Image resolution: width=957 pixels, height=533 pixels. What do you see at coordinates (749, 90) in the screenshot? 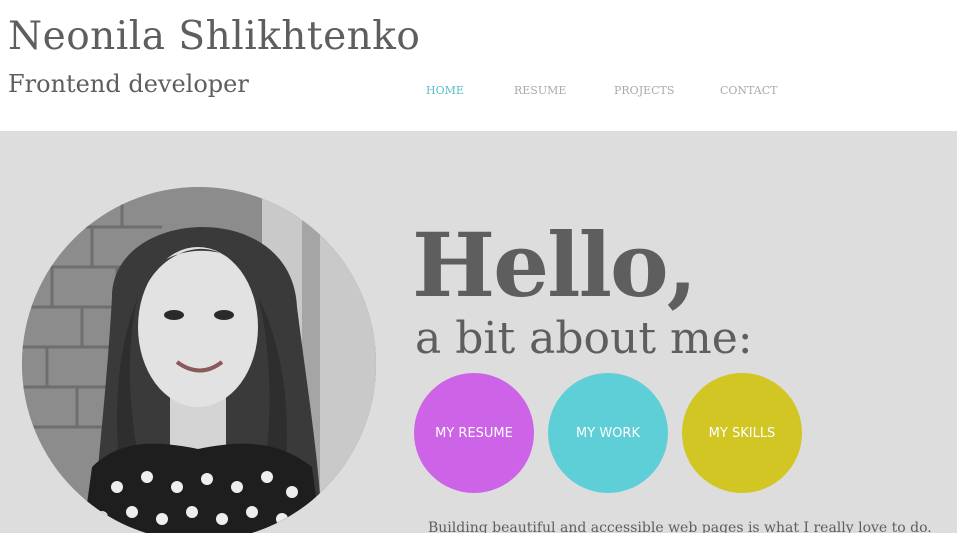
I see `nav-item-contact: CONTACT` at bounding box center [749, 90].